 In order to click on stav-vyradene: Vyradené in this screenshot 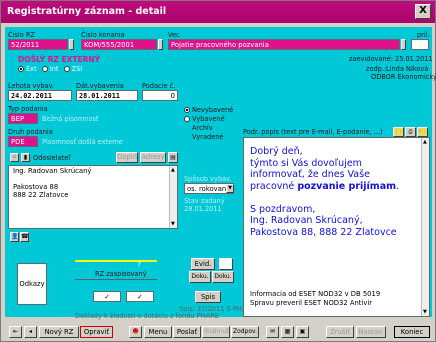, I will do `click(208, 137)`.